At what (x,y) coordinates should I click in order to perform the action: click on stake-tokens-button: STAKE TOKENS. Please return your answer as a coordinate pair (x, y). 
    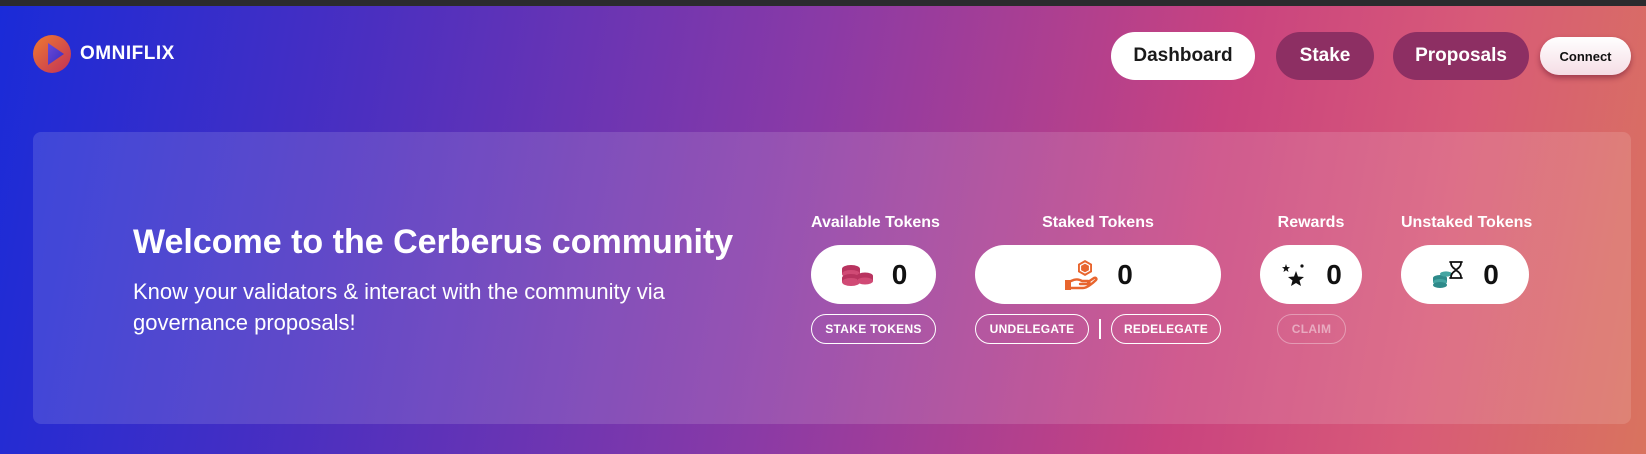
    Looking at the image, I should click on (873, 329).